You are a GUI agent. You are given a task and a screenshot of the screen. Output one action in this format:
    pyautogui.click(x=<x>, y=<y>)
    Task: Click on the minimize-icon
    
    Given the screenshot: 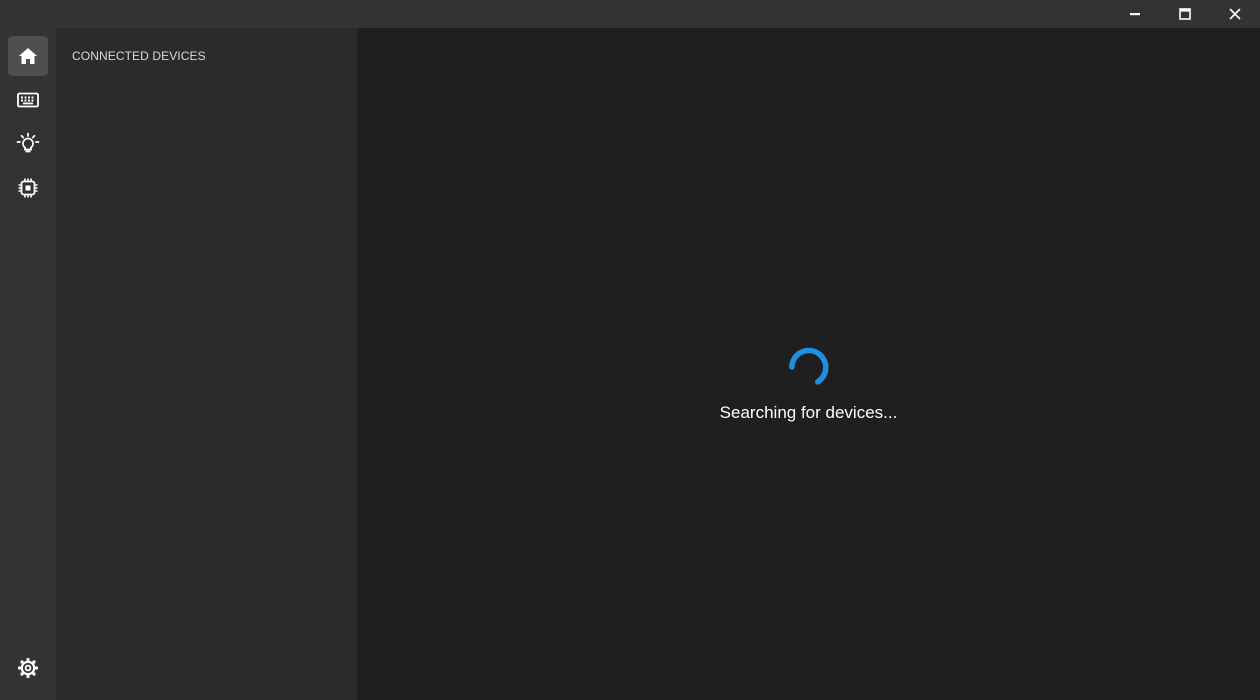 What is the action you would take?
    pyautogui.click(x=1135, y=14)
    